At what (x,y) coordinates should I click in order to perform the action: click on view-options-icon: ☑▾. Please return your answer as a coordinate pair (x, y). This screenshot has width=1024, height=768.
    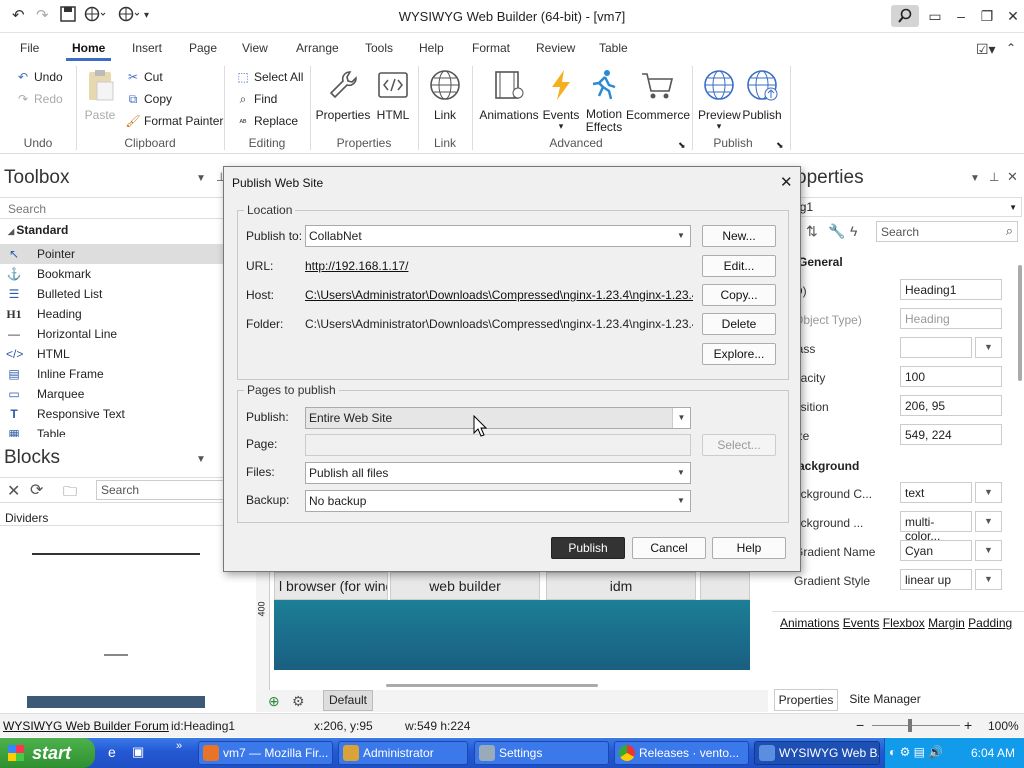
    Looking at the image, I should click on (986, 49).